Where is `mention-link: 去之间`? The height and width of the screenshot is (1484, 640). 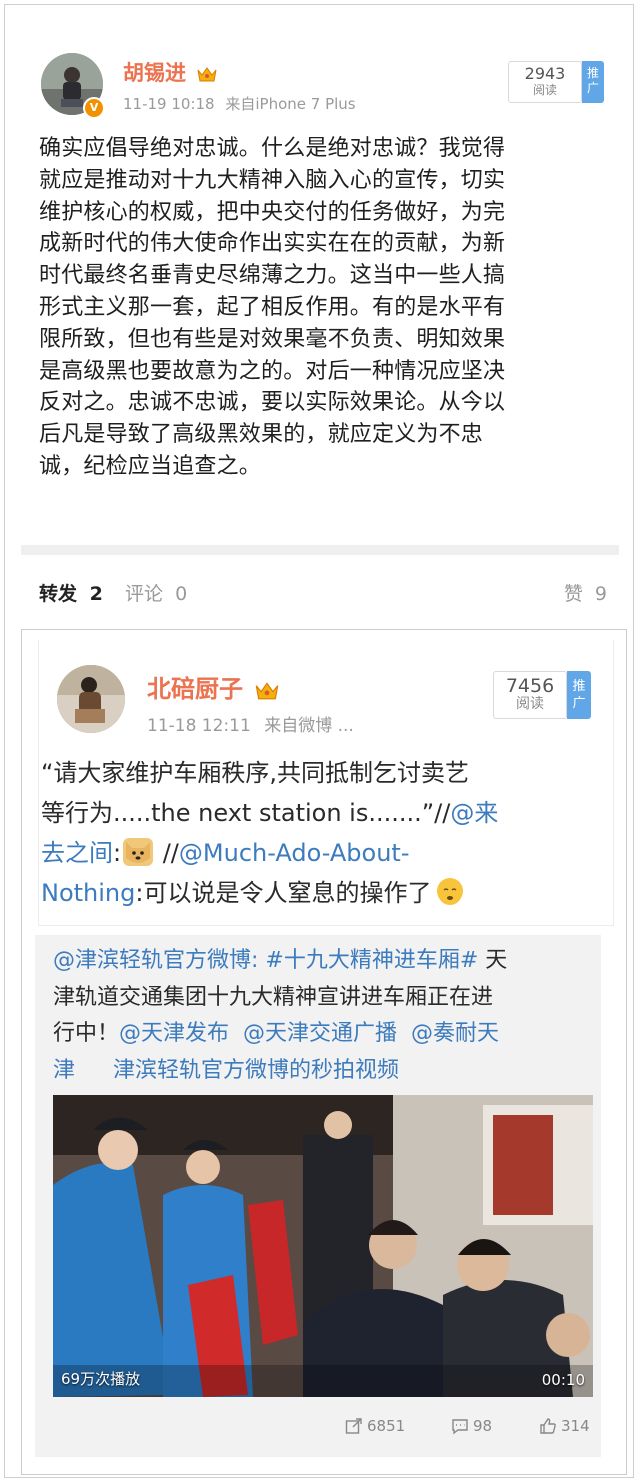 mention-link: 去之间 is located at coordinates (77, 853).